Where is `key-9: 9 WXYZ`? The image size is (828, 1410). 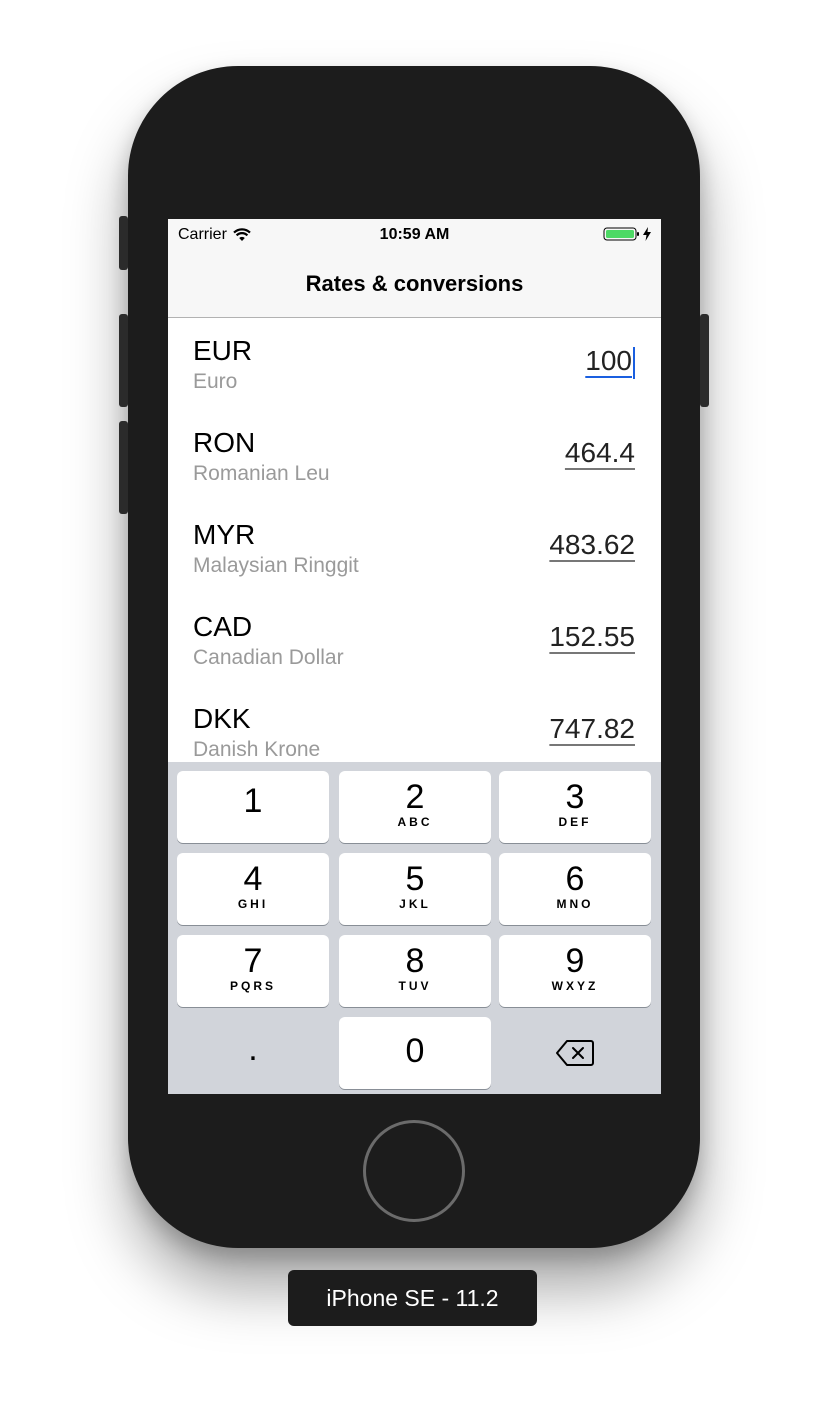
key-9: 9 WXYZ is located at coordinates (575, 971).